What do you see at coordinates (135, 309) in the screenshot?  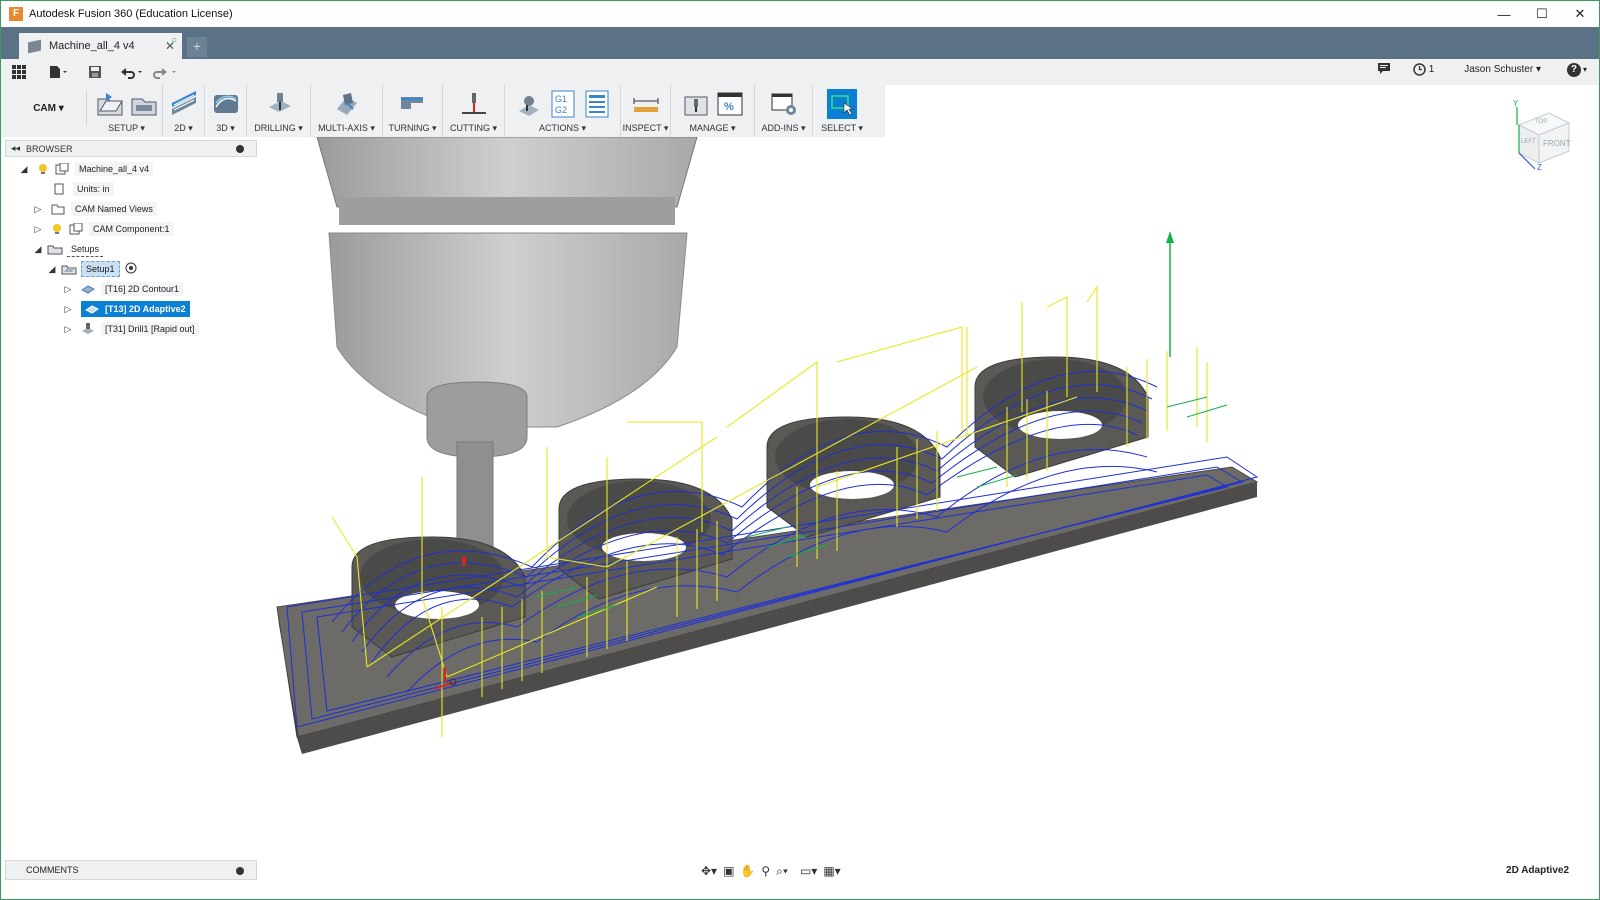 I see `selected-operation: [T13] 2D Adaptive2` at bounding box center [135, 309].